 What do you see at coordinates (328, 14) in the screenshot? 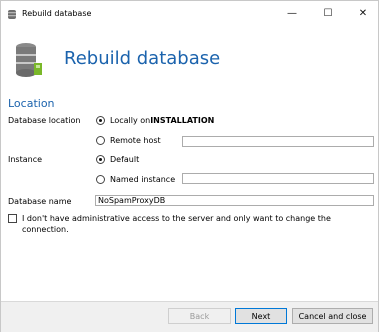
I see `maximize-button: ☐` at bounding box center [328, 14].